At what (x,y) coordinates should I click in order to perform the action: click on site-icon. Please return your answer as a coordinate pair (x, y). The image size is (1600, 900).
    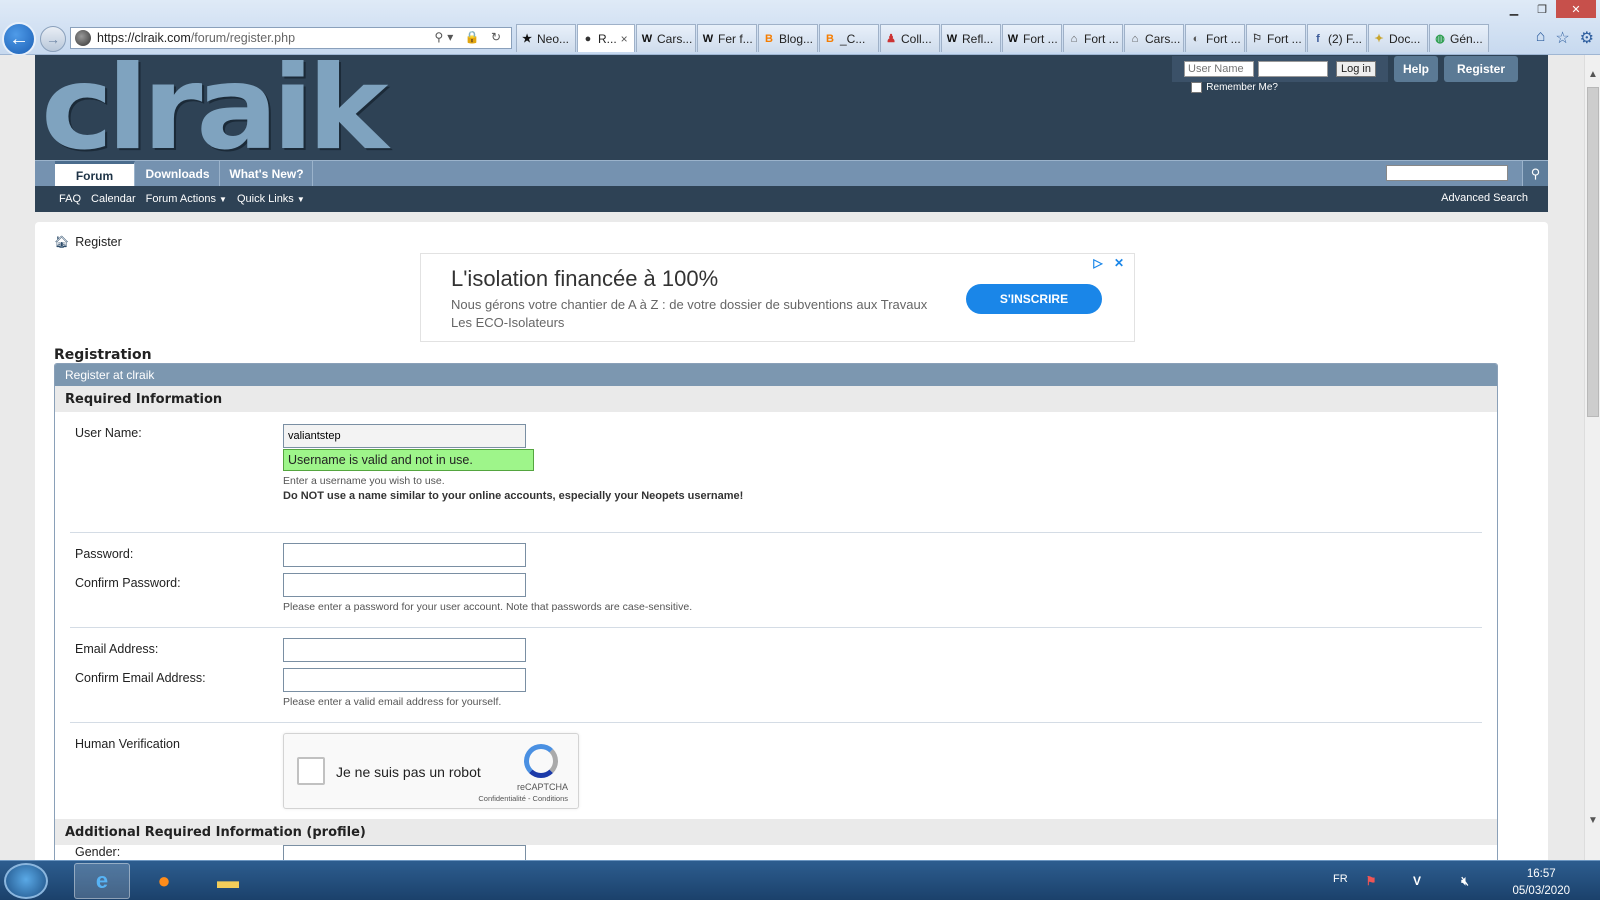
    Looking at the image, I should click on (83, 38).